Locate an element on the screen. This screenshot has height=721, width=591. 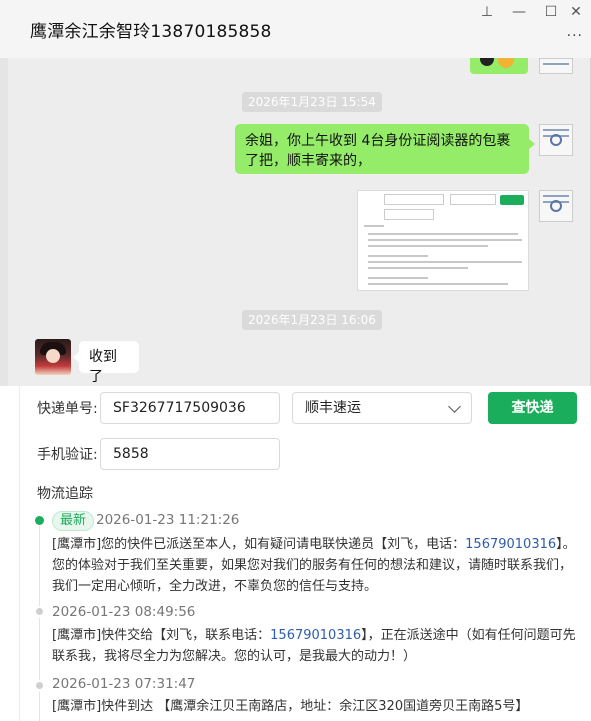
contact-avatar is located at coordinates (53, 357).